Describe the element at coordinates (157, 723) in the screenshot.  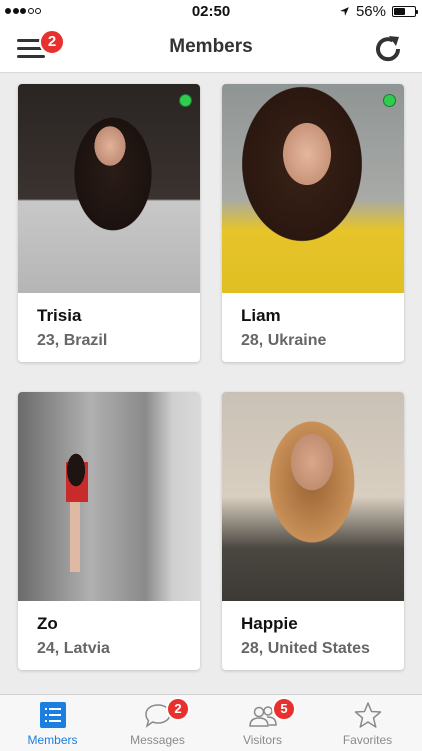
I see `tab-messages: 2 Messages` at that location.